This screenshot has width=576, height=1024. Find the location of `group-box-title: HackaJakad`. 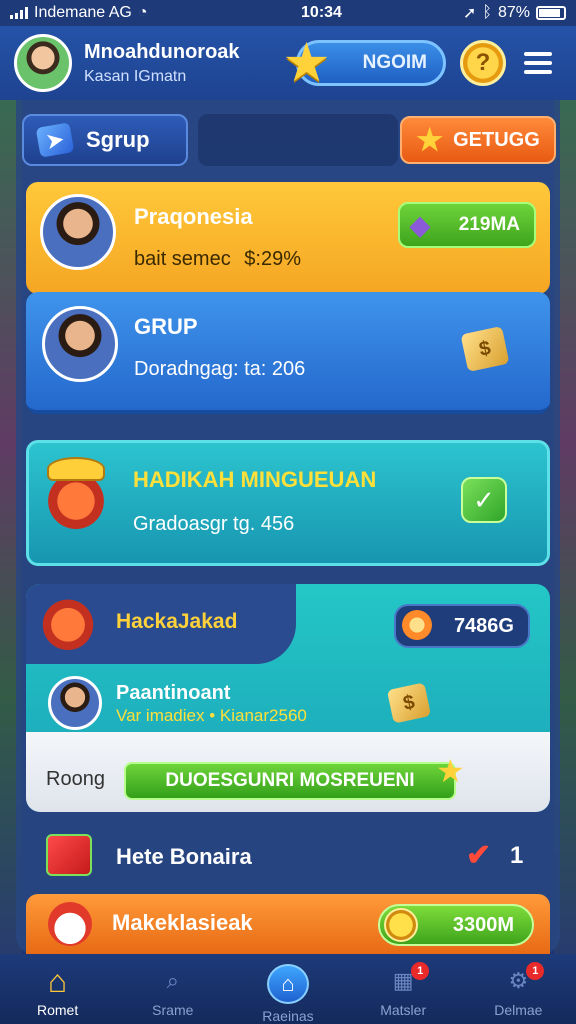

group-box-title: HackaJakad is located at coordinates (177, 621).